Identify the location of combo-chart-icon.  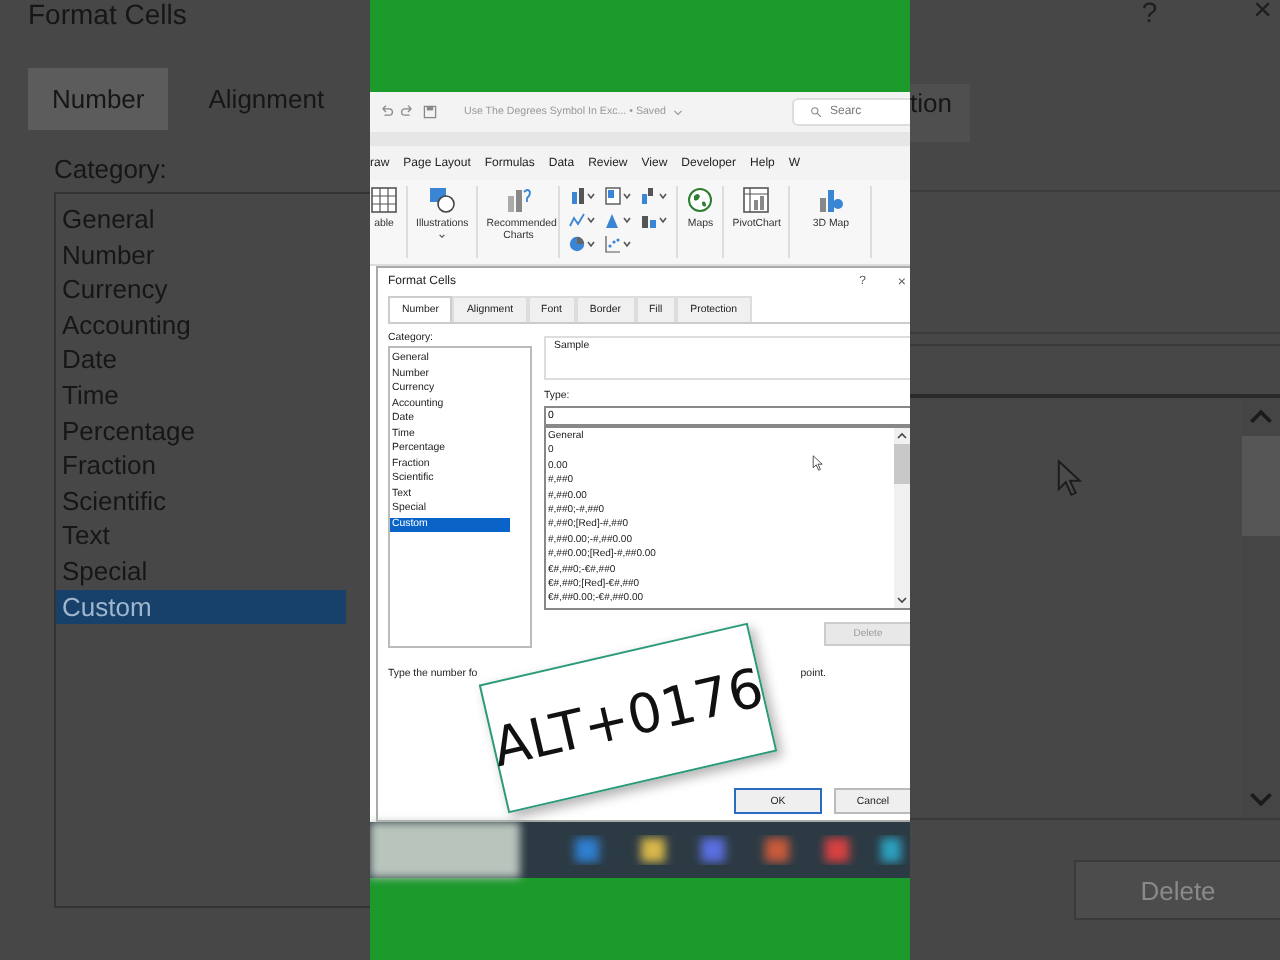
(654, 220).